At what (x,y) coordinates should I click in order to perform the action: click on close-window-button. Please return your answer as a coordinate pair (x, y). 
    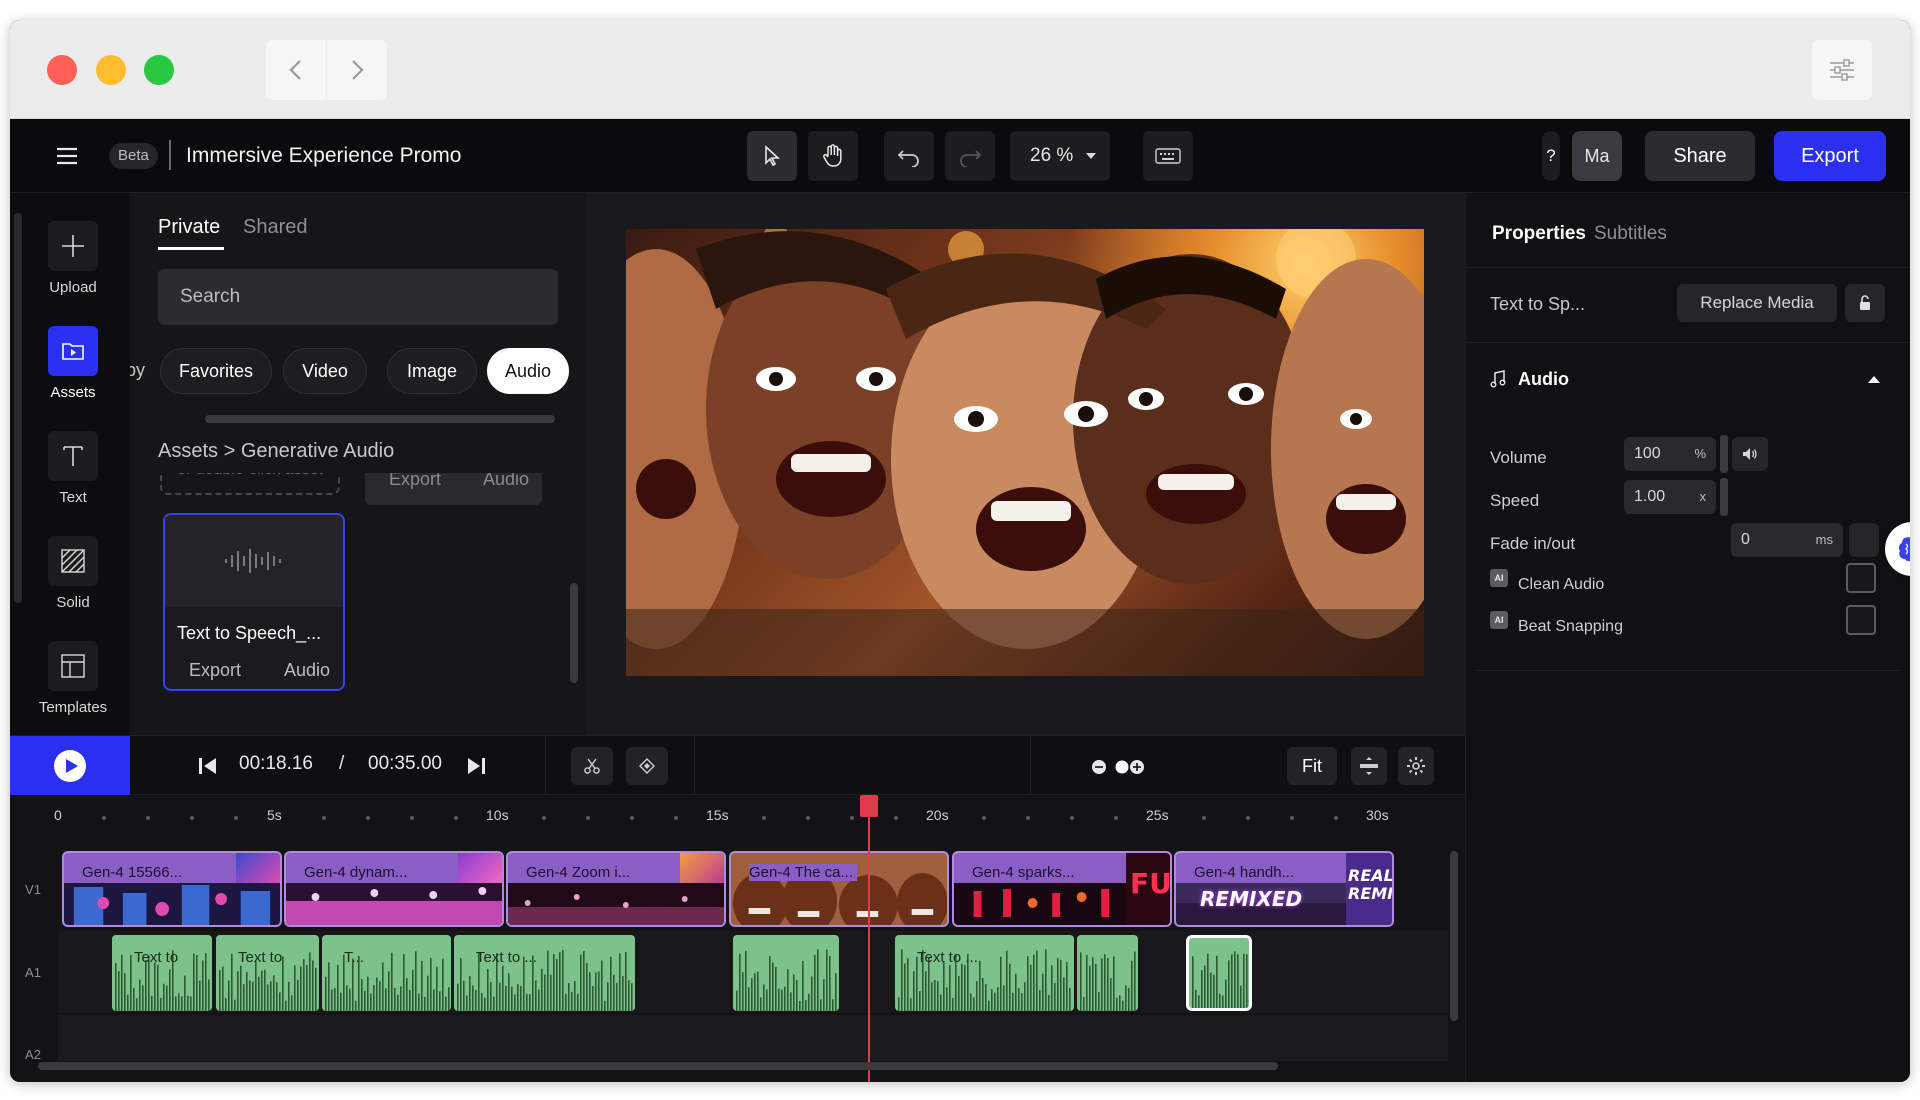
    Looking at the image, I should click on (62, 70).